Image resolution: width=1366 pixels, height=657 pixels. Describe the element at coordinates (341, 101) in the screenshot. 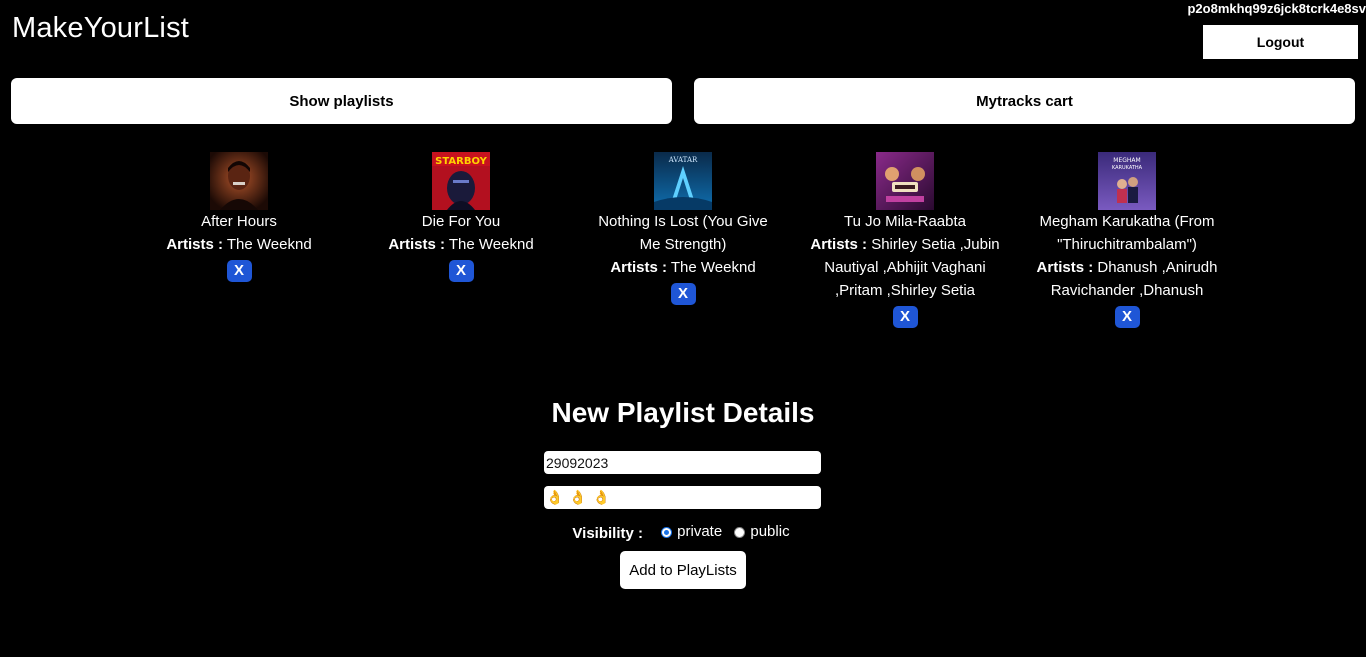

I see `show-playlists-button: Show playlists` at that location.